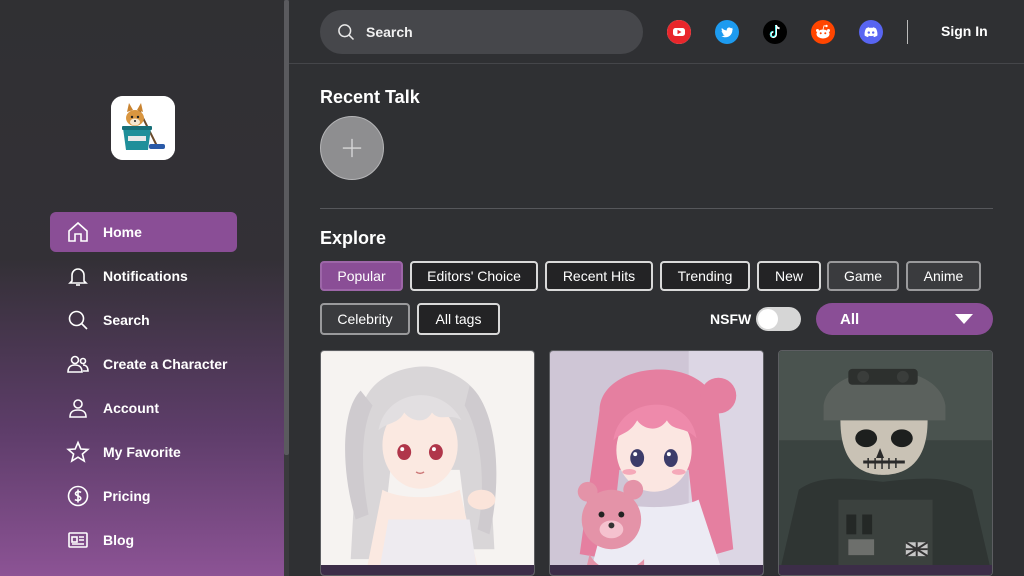  What do you see at coordinates (78, 276) in the screenshot?
I see `bell-icon` at bounding box center [78, 276].